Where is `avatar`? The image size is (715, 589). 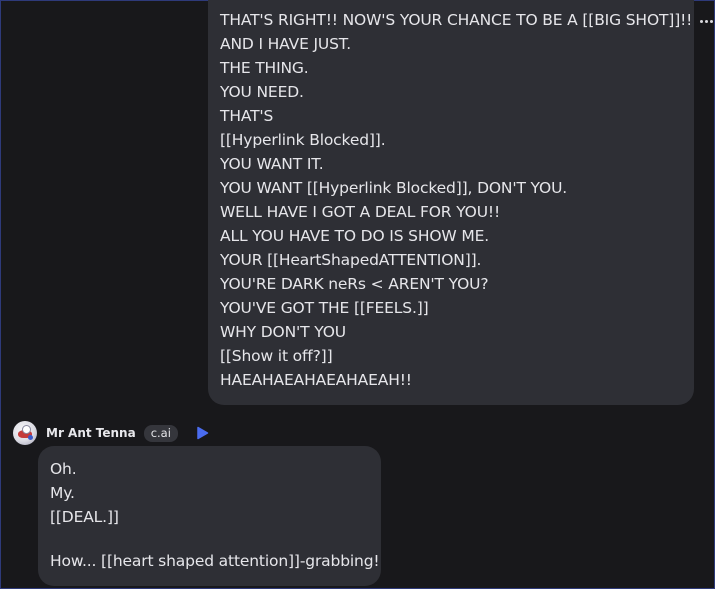
avatar is located at coordinates (25, 433).